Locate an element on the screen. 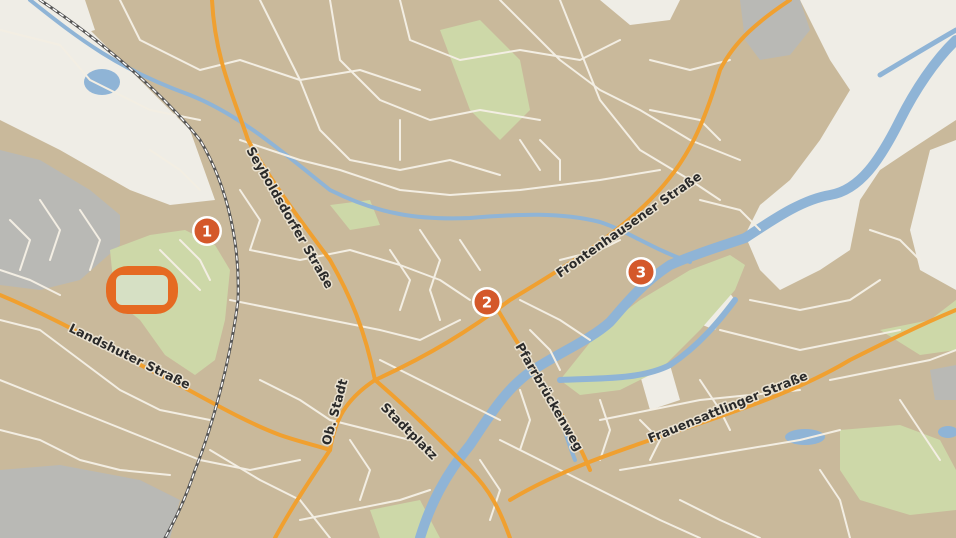 This screenshot has width=956, height=538. marker-2: 2 is located at coordinates (487, 302).